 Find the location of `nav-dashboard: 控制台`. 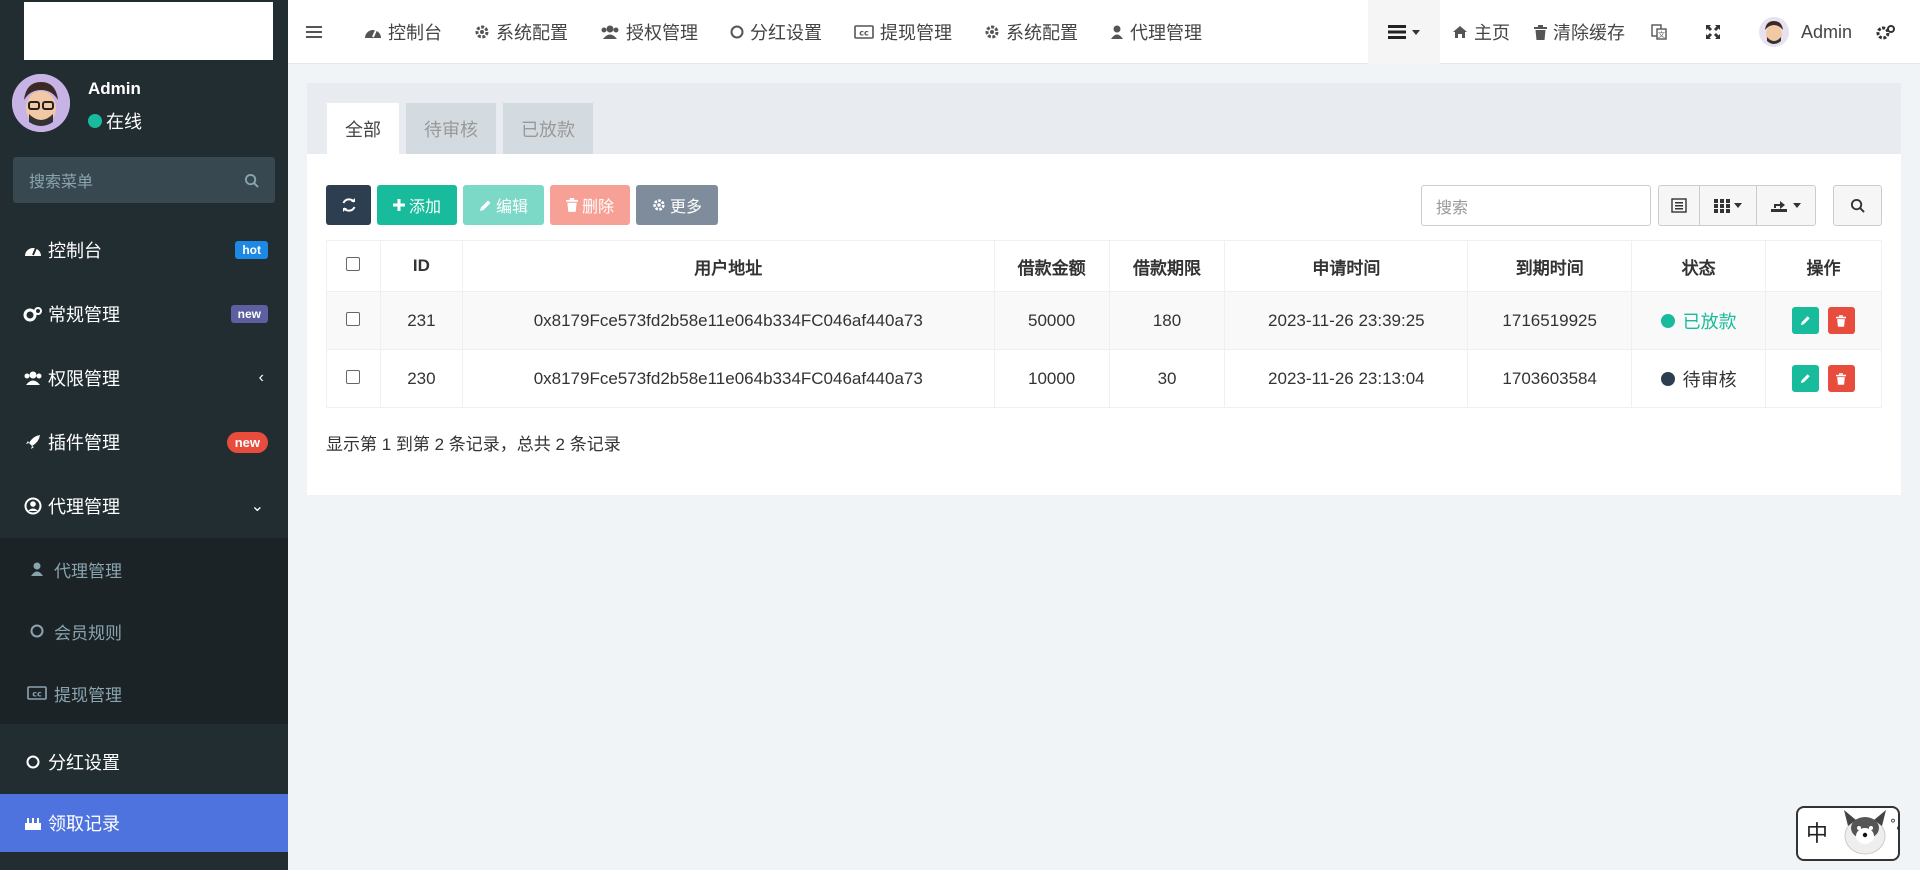

nav-dashboard: 控制台 is located at coordinates (403, 32).